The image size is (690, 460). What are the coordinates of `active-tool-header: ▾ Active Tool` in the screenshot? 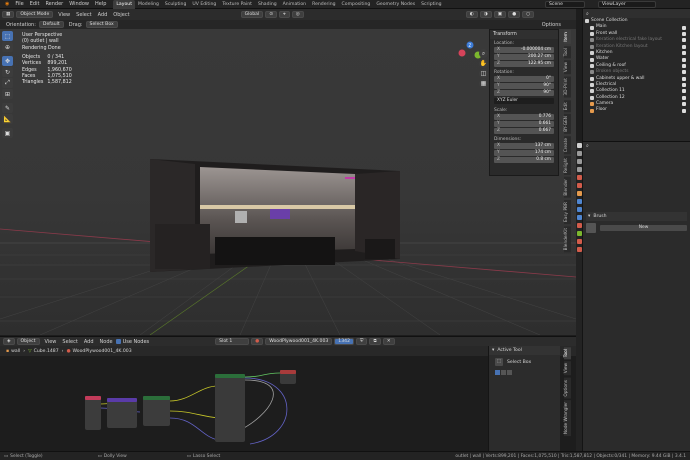 It's located at (524, 350).